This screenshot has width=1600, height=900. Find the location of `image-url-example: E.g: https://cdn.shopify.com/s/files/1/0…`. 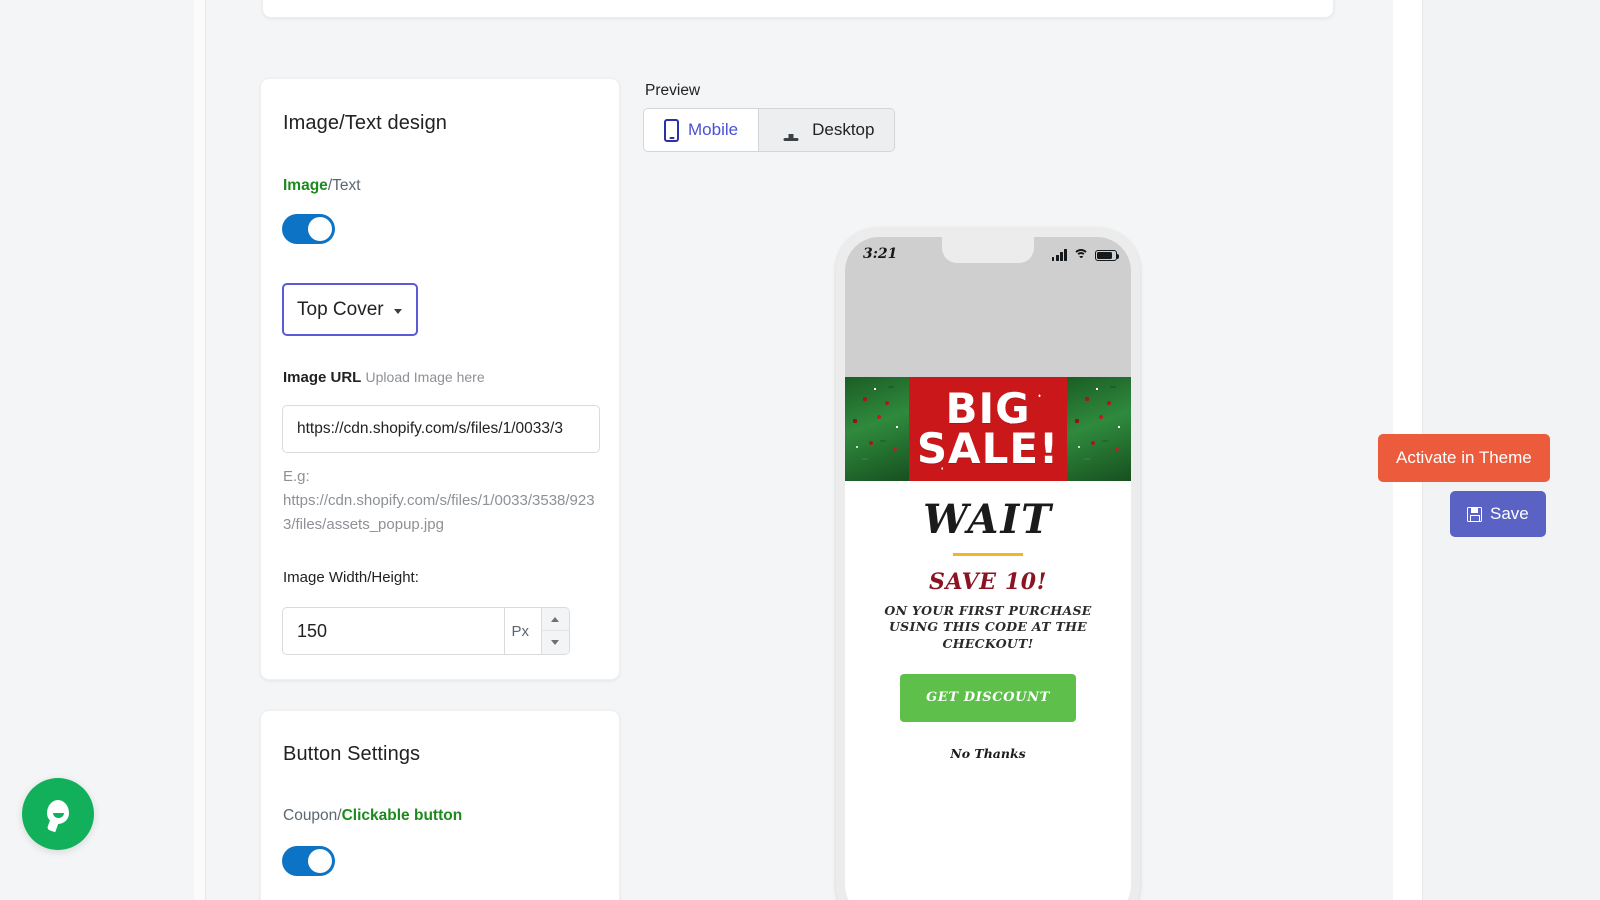

image-url-example: E.g: https://cdn.shopify.com/s/files/1/0… is located at coordinates (443, 501).